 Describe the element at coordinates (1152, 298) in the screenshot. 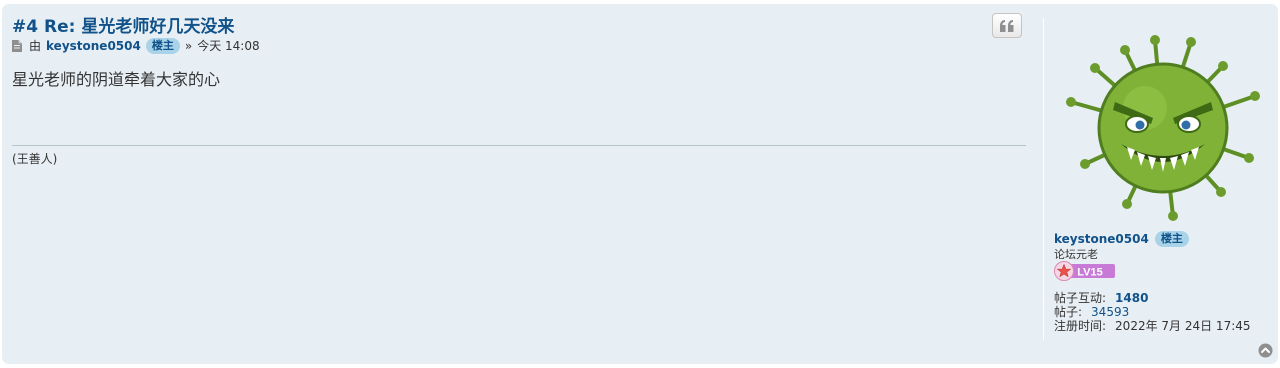

I see `stat-interaction: 帖子互动: 1480` at that location.